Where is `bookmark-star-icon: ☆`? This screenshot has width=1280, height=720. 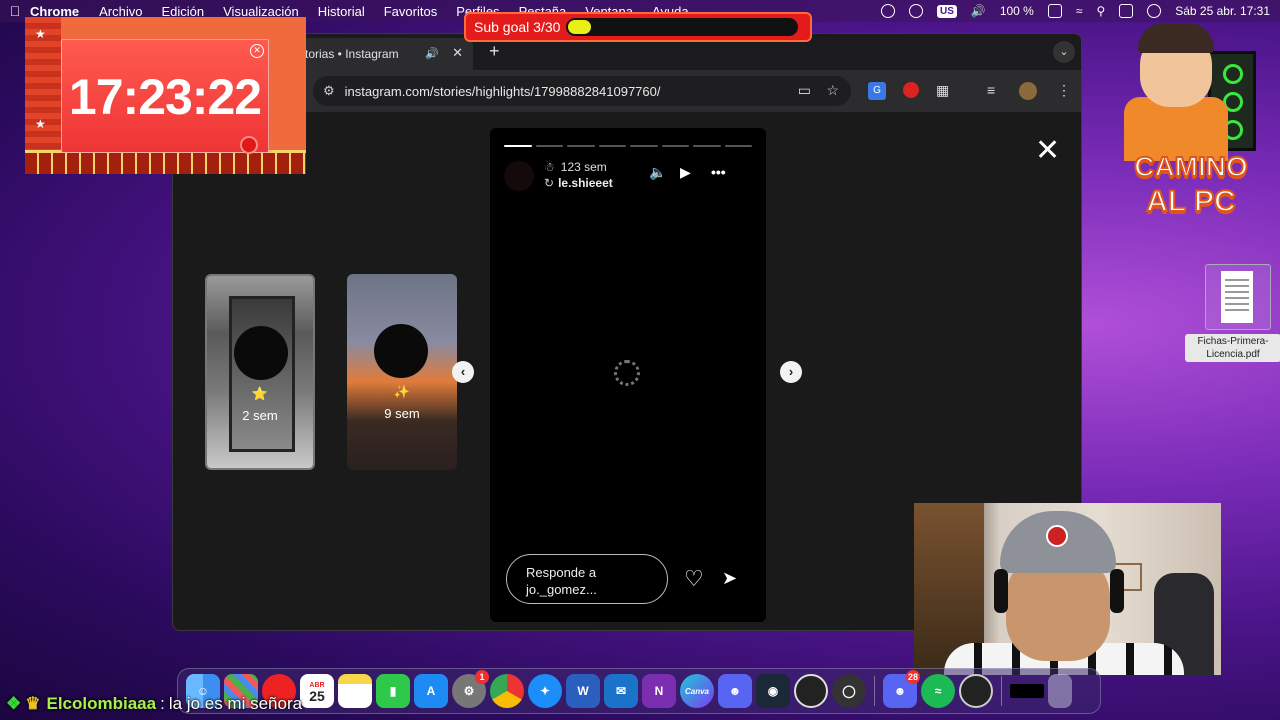 bookmark-star-icon: ☆ is located at coordinates (832, 90).